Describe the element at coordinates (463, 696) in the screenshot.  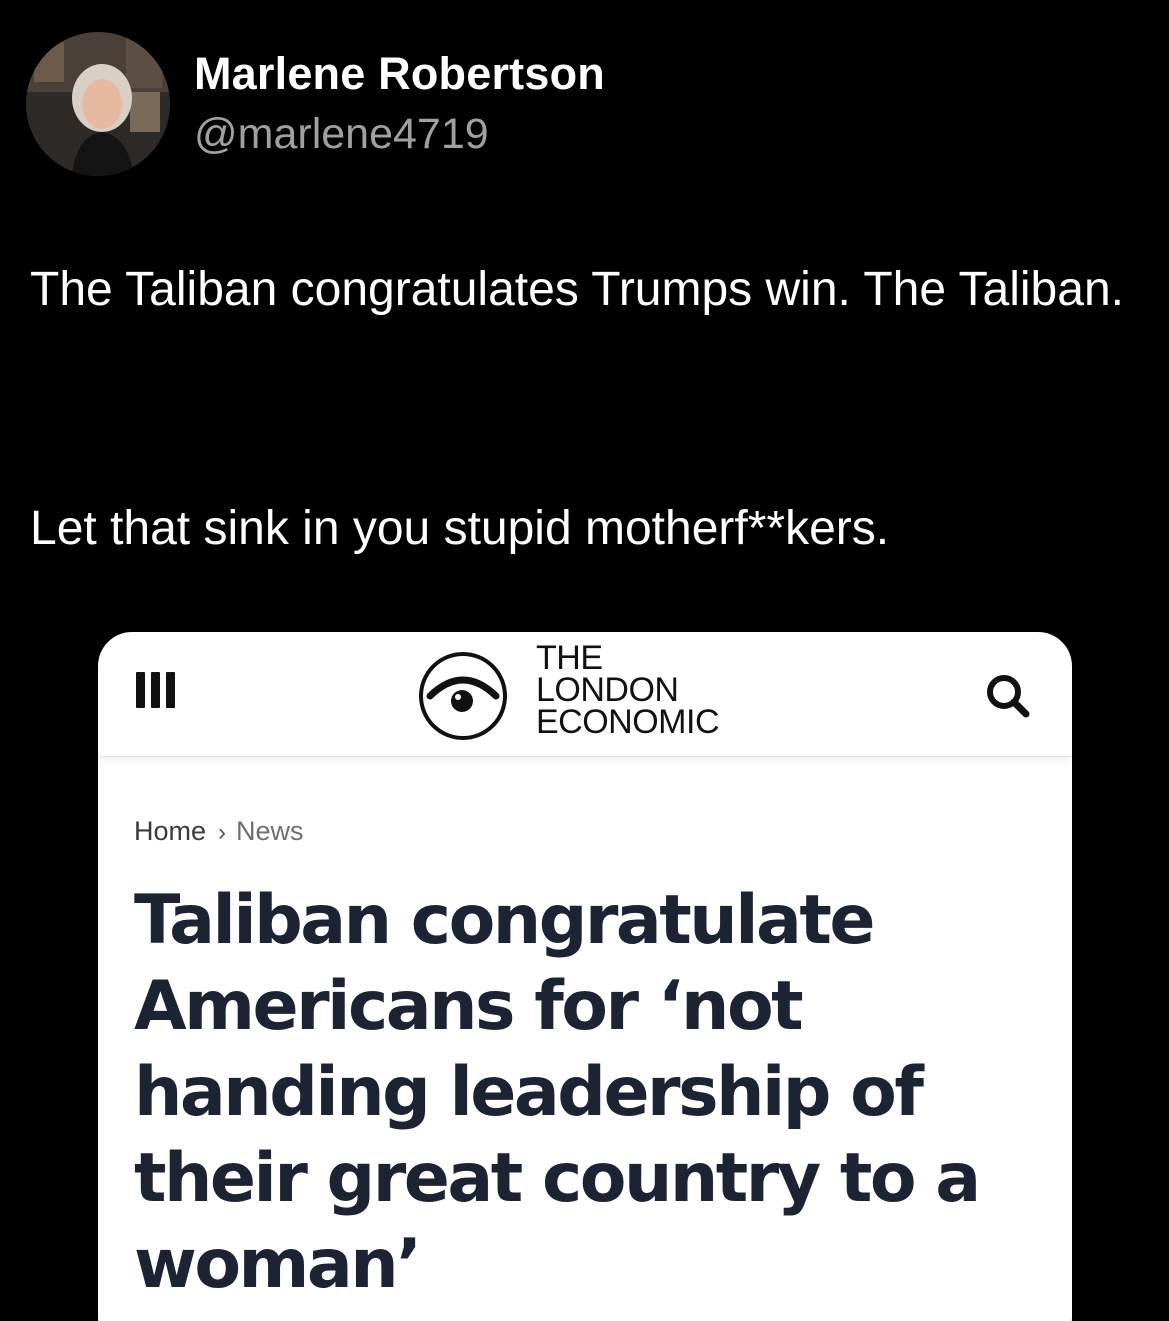
I see `eye-icon` at that location.